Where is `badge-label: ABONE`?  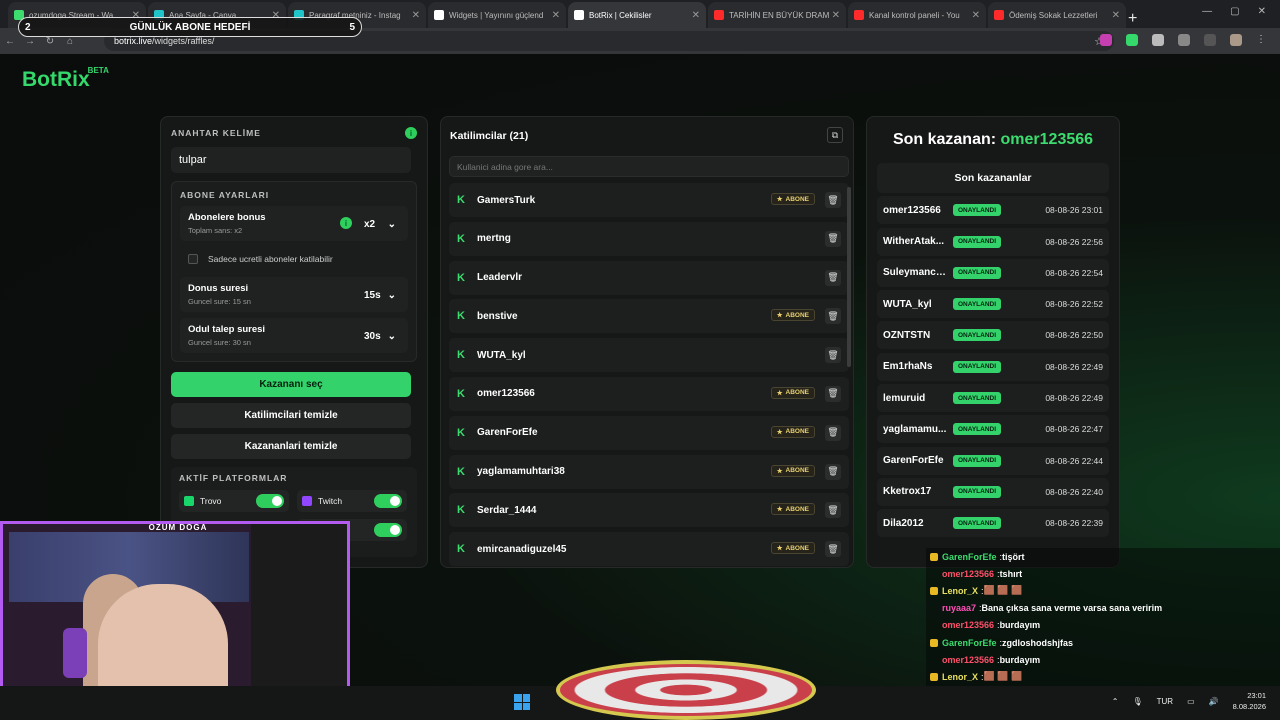 badge-label: ABONE is located at coordinates (797, 199).